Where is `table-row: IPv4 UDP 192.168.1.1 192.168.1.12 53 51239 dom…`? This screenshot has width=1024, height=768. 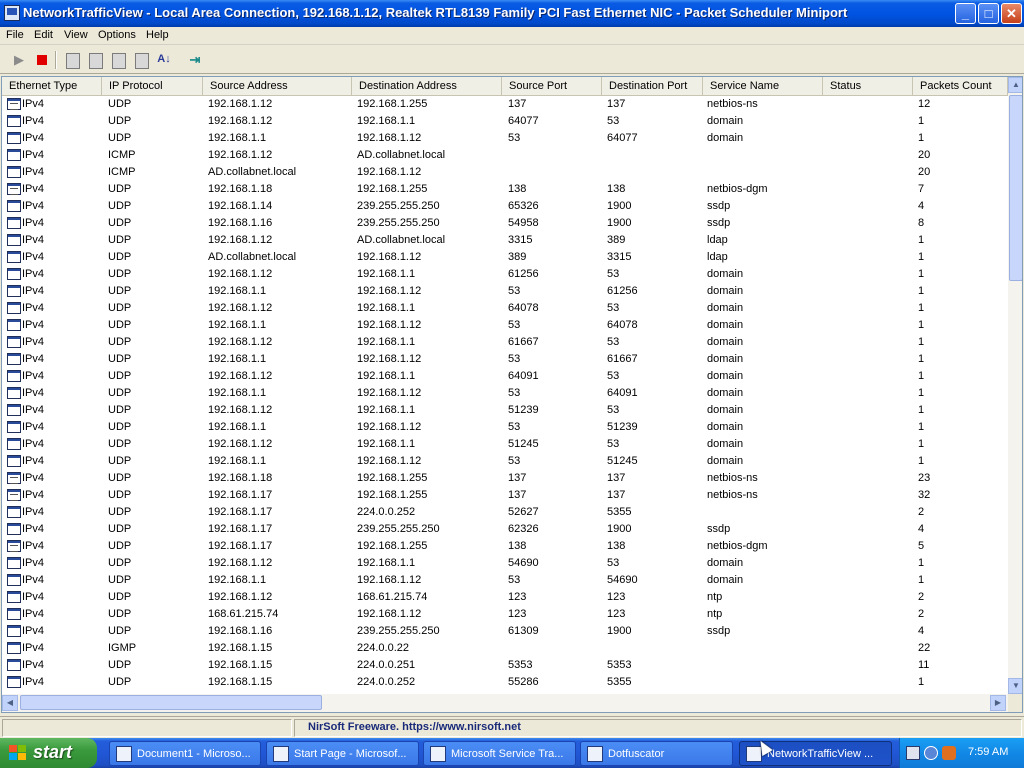 table-row: IPv4 UDP 192.168.1.1 192.168.1.12 53 51239 dom… is located at coordinates (505, 427).